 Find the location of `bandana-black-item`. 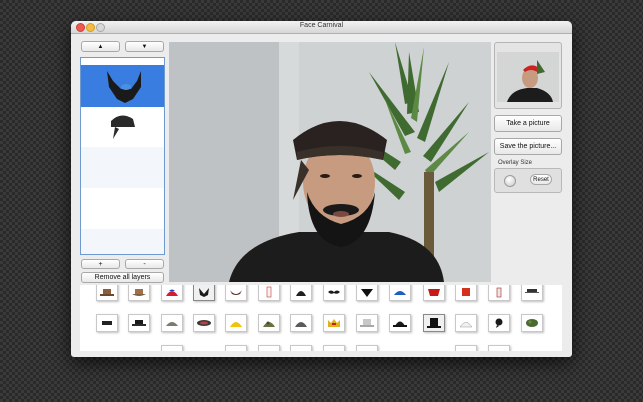

bandana-black-item is located at coordinates (499, 323).